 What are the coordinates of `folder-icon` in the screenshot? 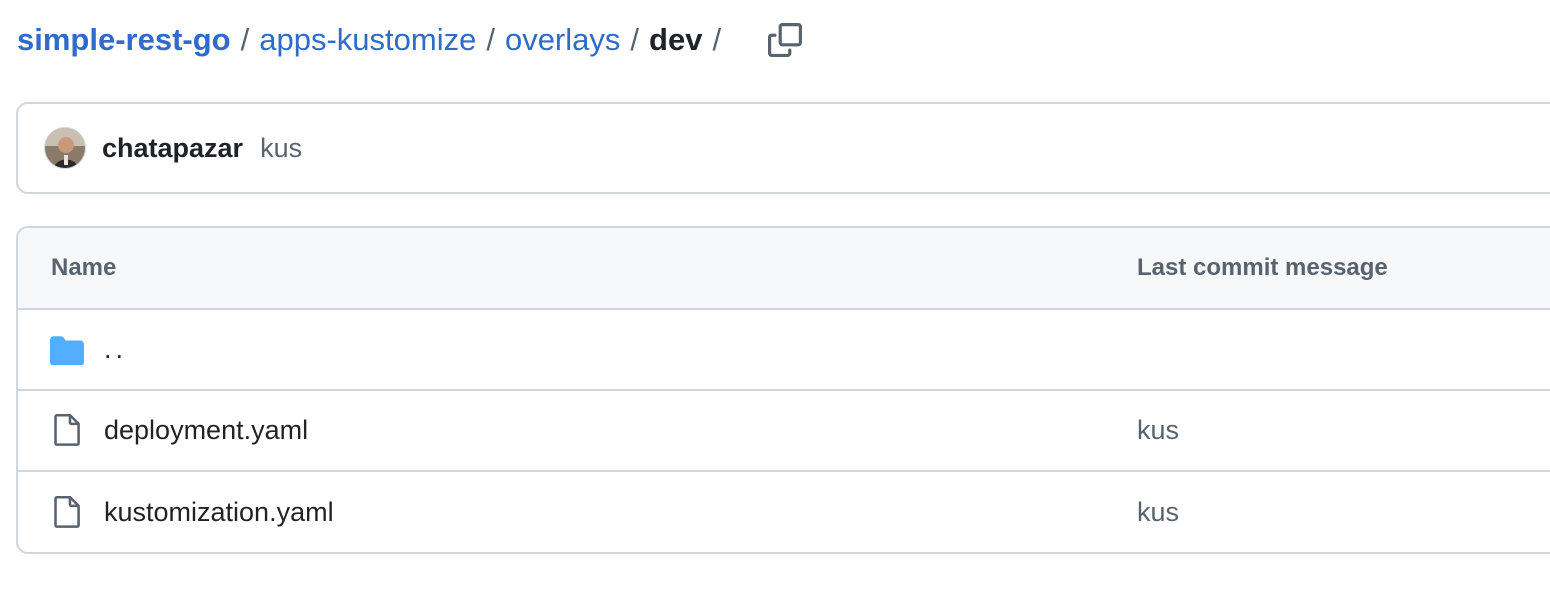 It's located at (67, 350).